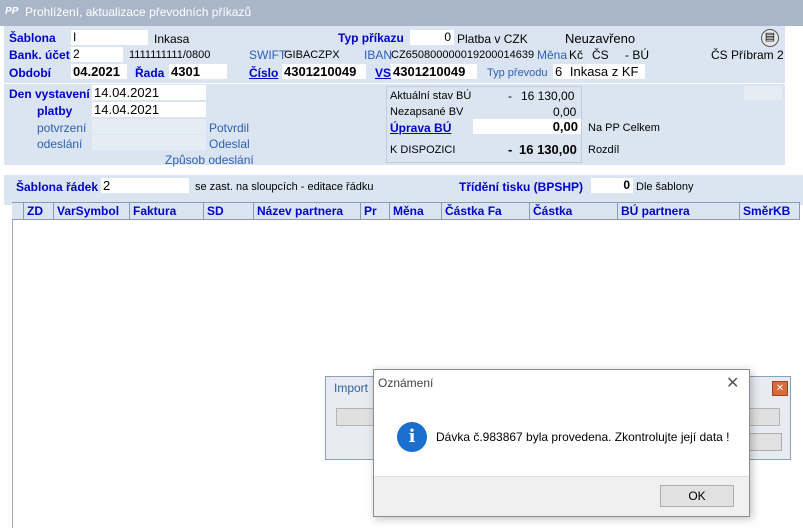 Image resolution: width=803 pixels, height=528 pixels. I want to click on na-pp-celkem-label: Na PP Celkem, so click(624, 128).